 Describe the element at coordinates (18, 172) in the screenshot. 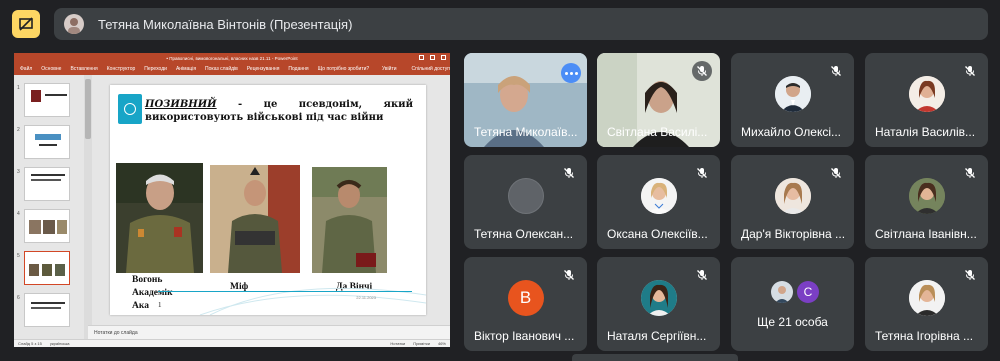

I see `thumb-number: 3` at that location.